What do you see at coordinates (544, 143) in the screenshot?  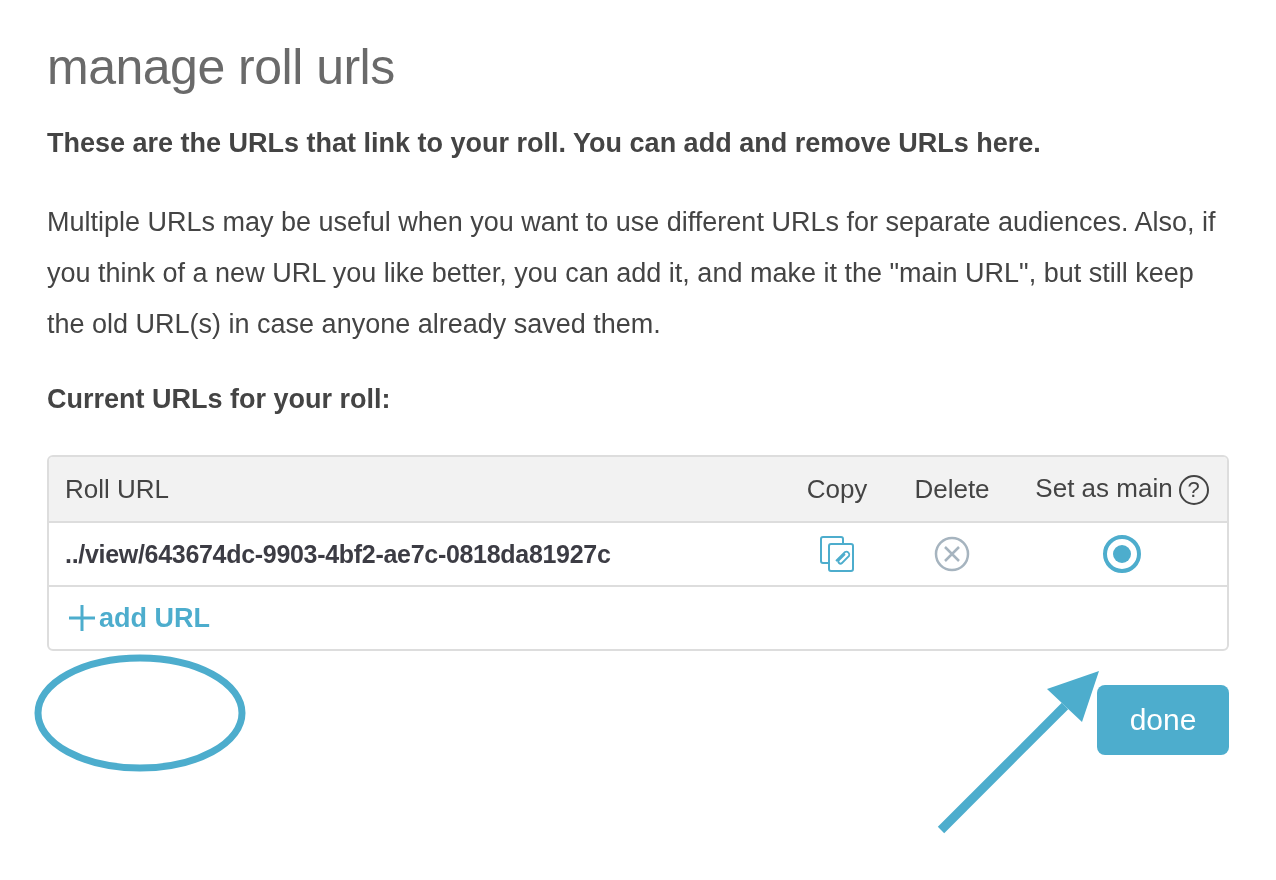 I see `intro-text: These are the URLs that link to your roll. You can add and remove URLs here.` at bounding box center [544, 143].